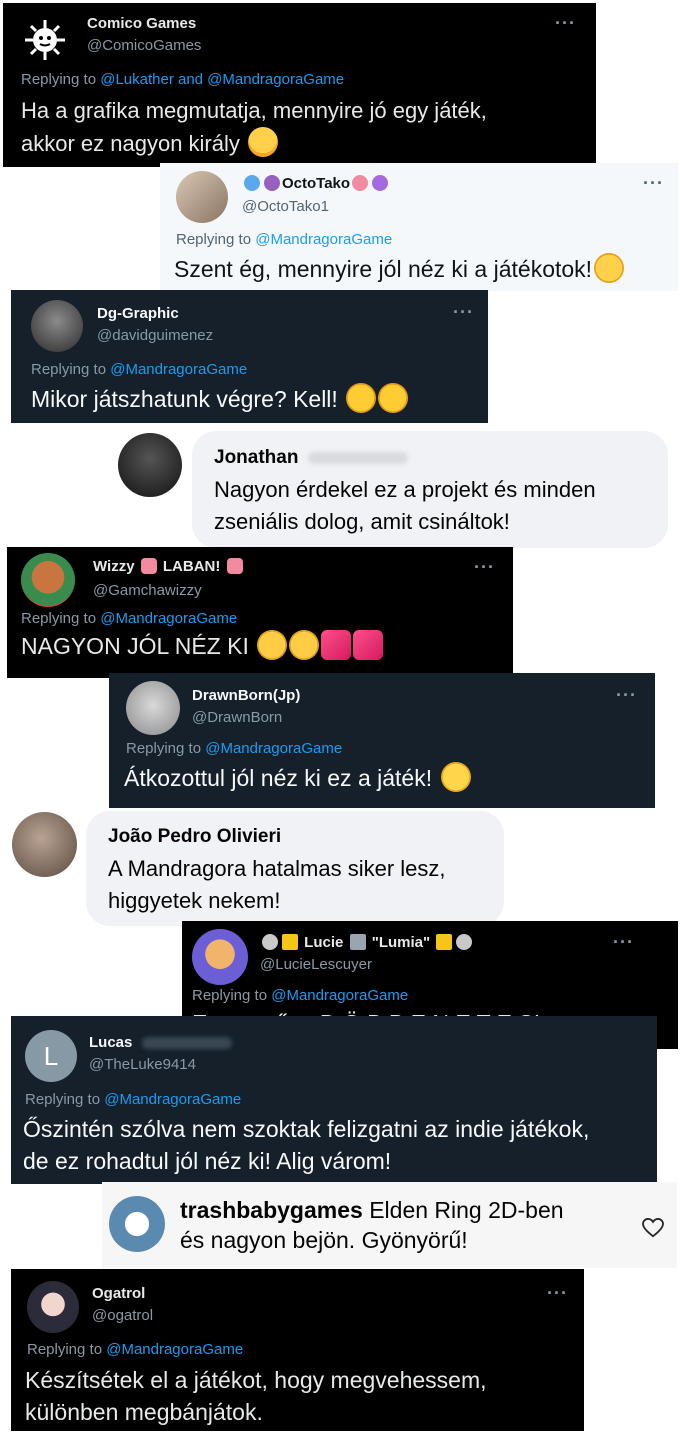 Image resolution: width=680 pixels, height=1436 pixels. Describe the element at coordinates (237, 717) in the screenshot. I see `handle: @DrawnBorn` at that location.